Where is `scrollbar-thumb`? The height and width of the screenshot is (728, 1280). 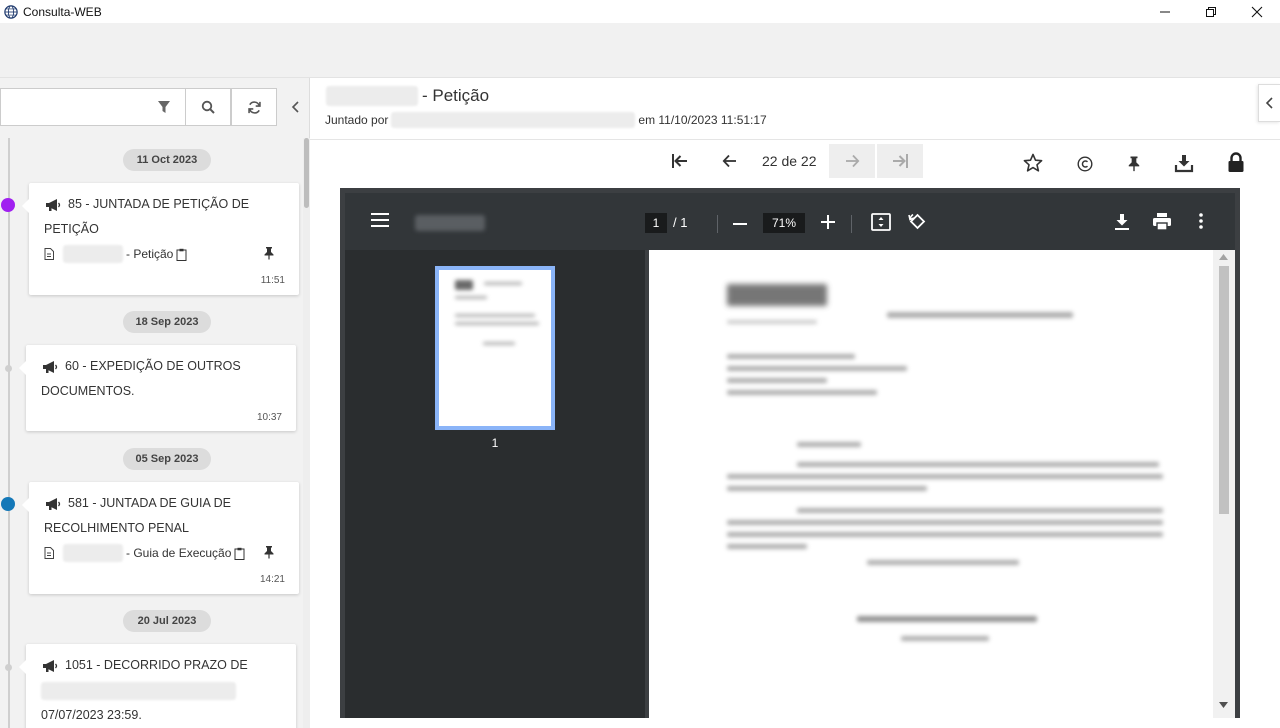 scrollbar-thumb is located at coordinates (306, 173).